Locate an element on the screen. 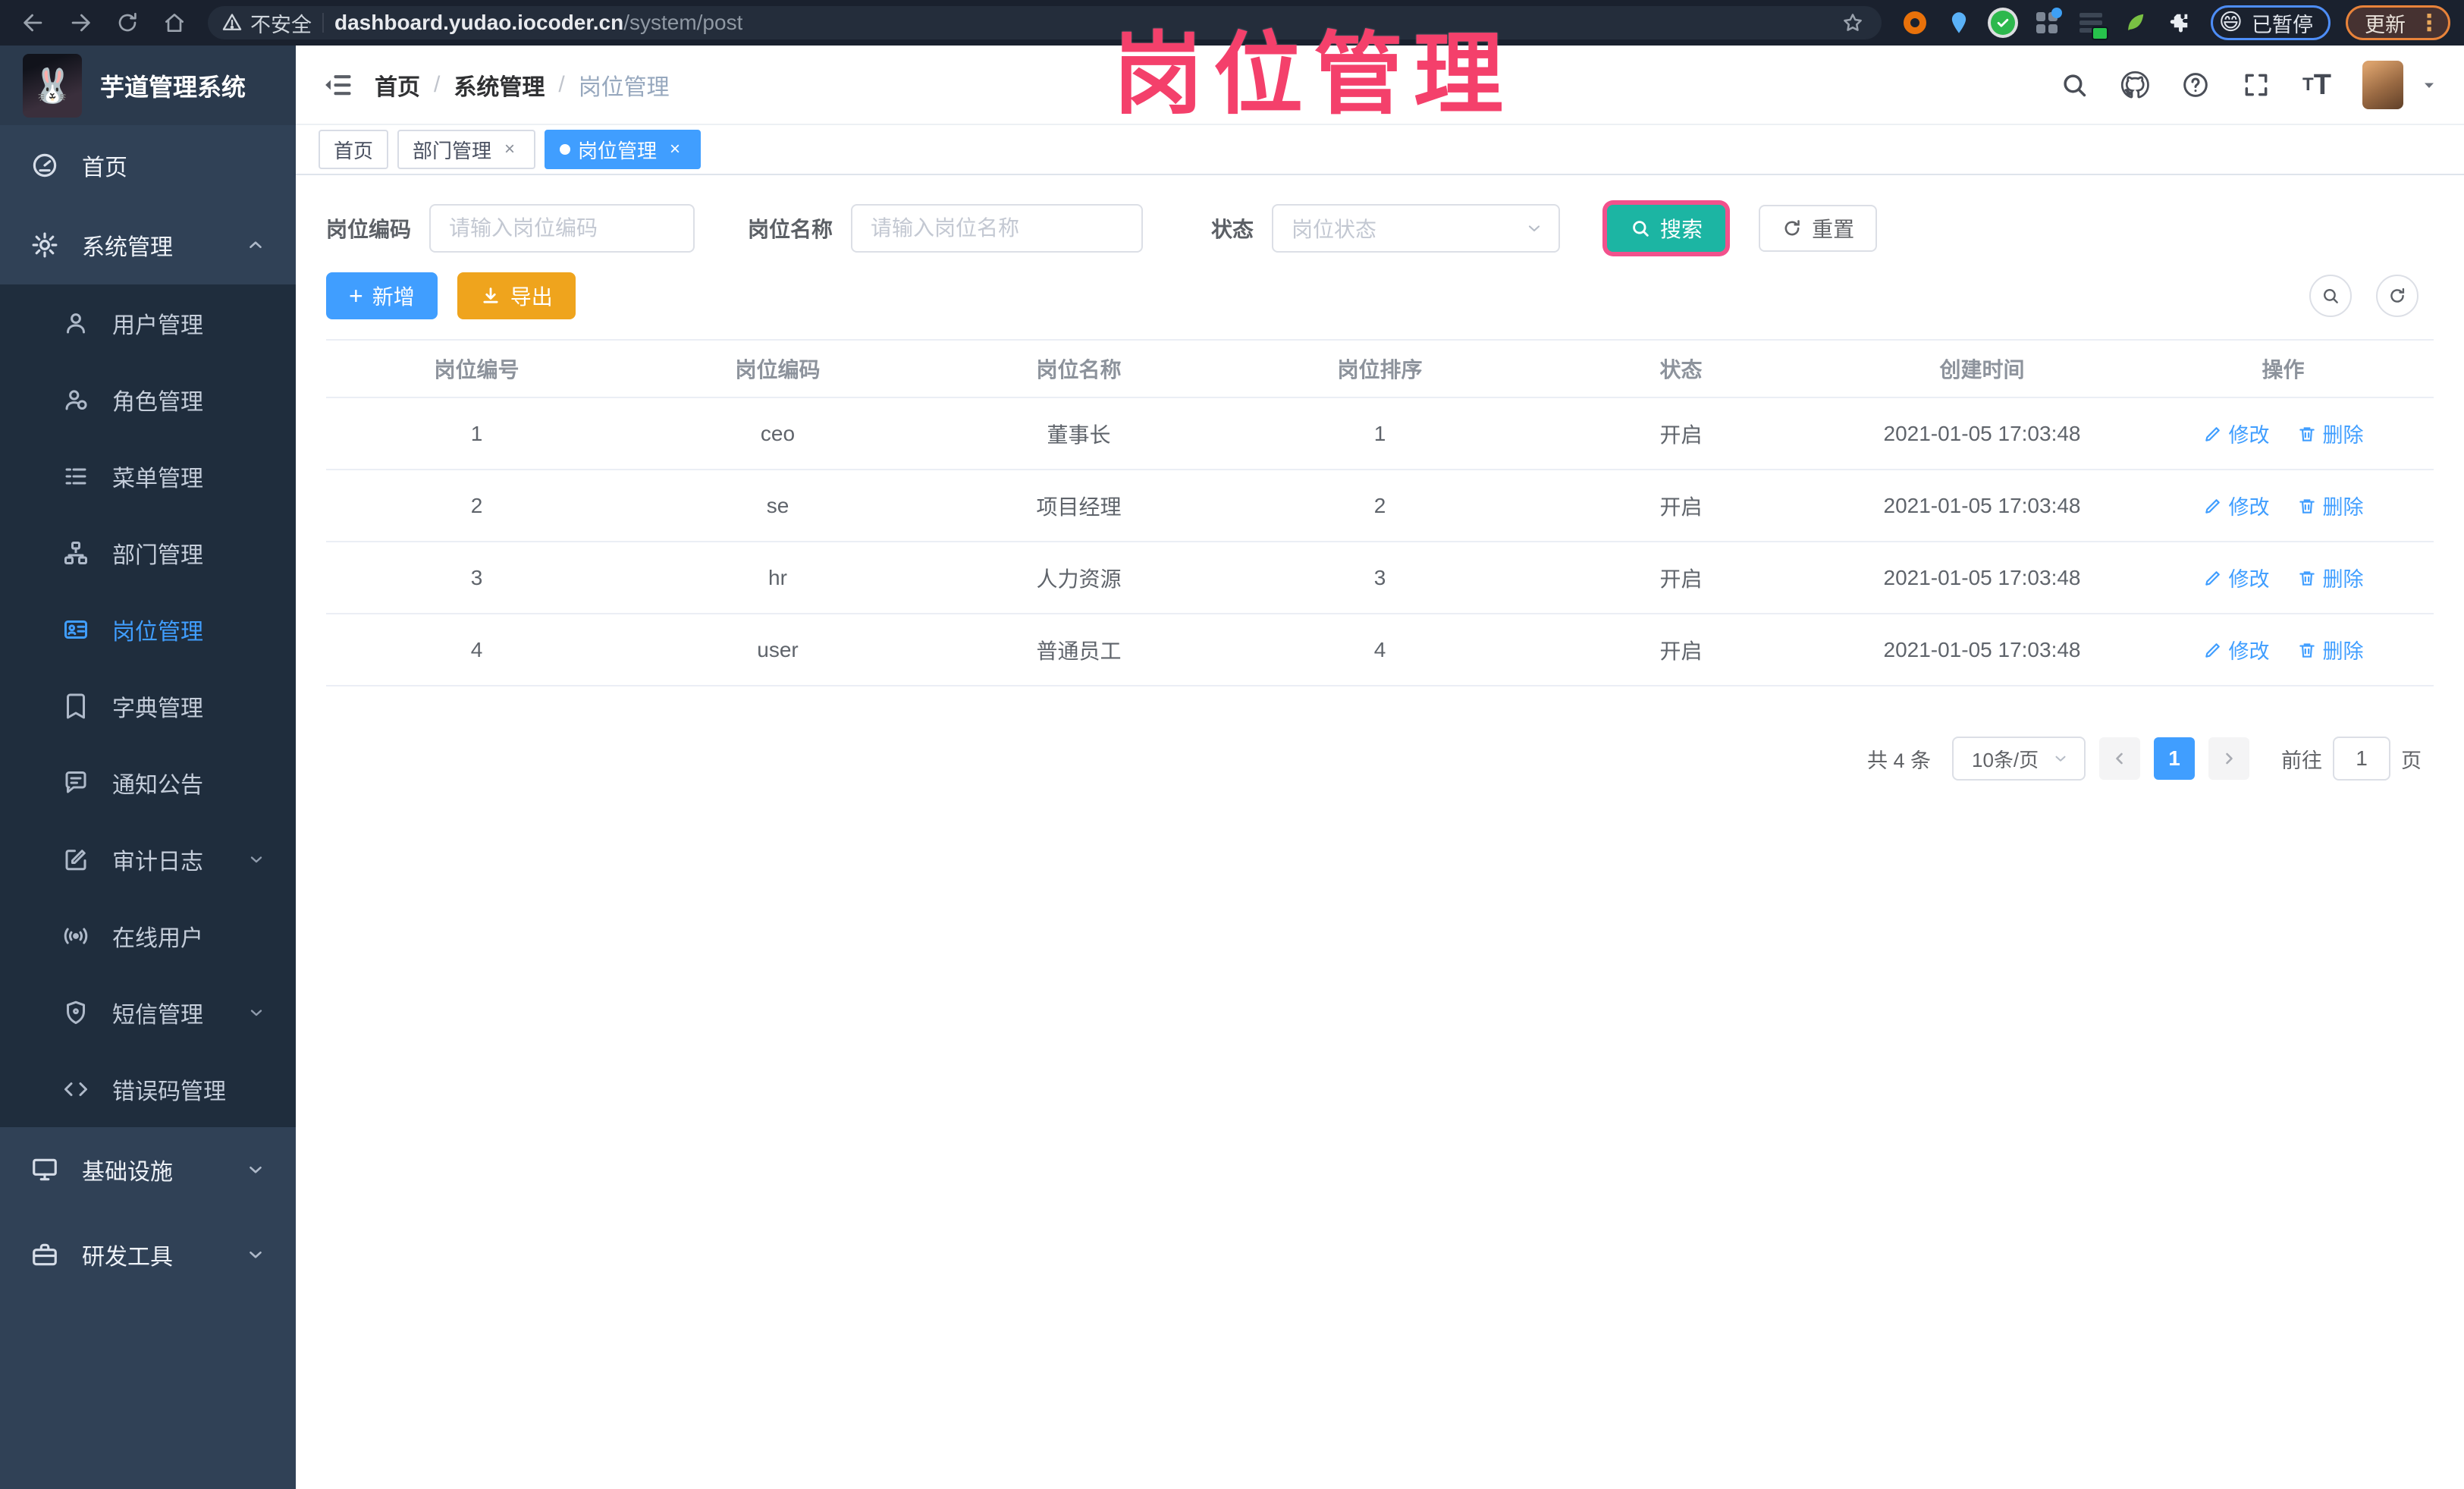  bookmark-star-icon is located at coordinates (1853, 22).